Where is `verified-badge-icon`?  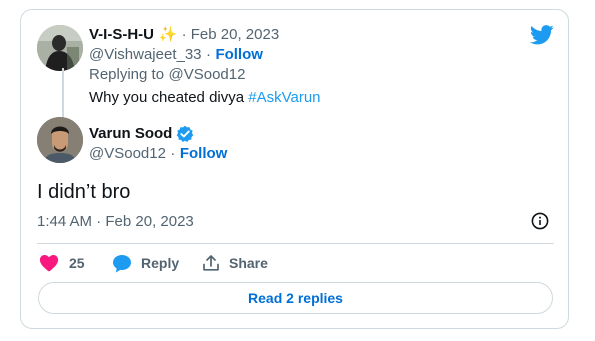
verified-badge-icon is located at coordinates (185, 133).